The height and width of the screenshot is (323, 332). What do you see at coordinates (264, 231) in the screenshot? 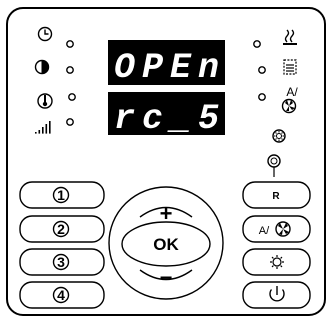
I see `auto-fan-label: A/` at bounding box center [264, 231].